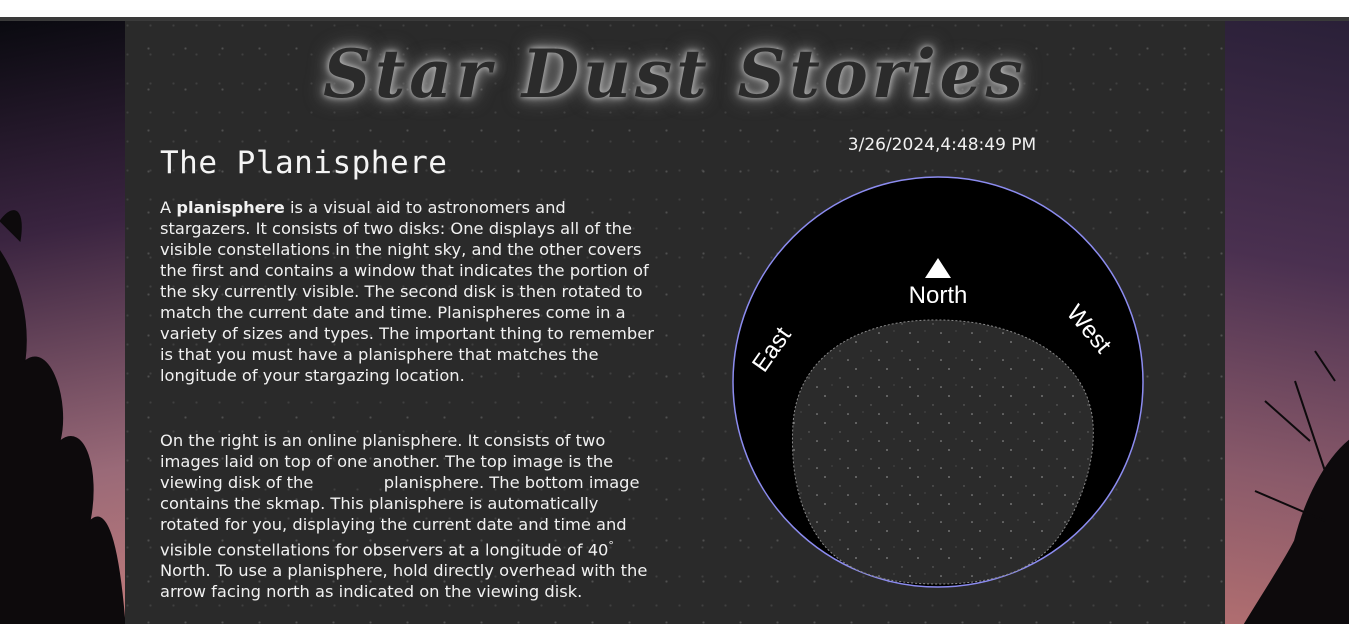  I want to click on degree-symbol: °, so click(611, 545).